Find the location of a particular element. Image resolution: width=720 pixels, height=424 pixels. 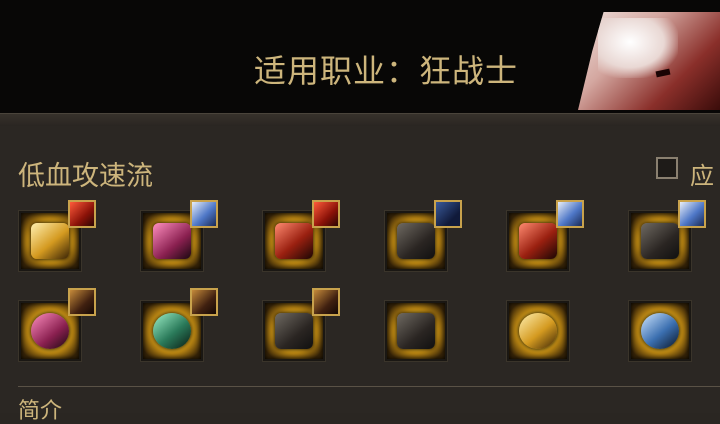

build-title: 低血攻速流 is located at coordinates (85, 176).